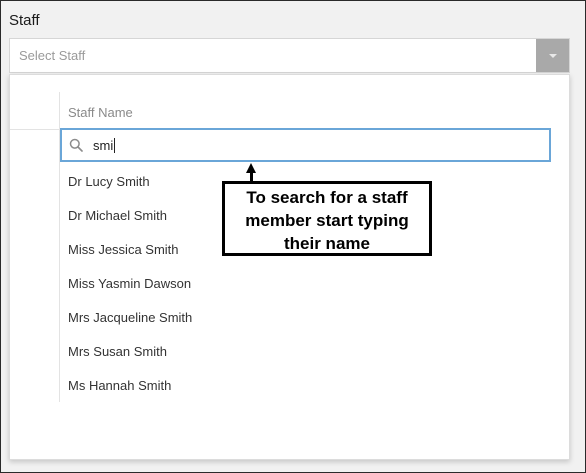 The width and height of the screenshot is (586, 473). Describe the element at coordinates (100, 112) in the screenshot. I see `staff-name-column-header: Staff Name` at that location.